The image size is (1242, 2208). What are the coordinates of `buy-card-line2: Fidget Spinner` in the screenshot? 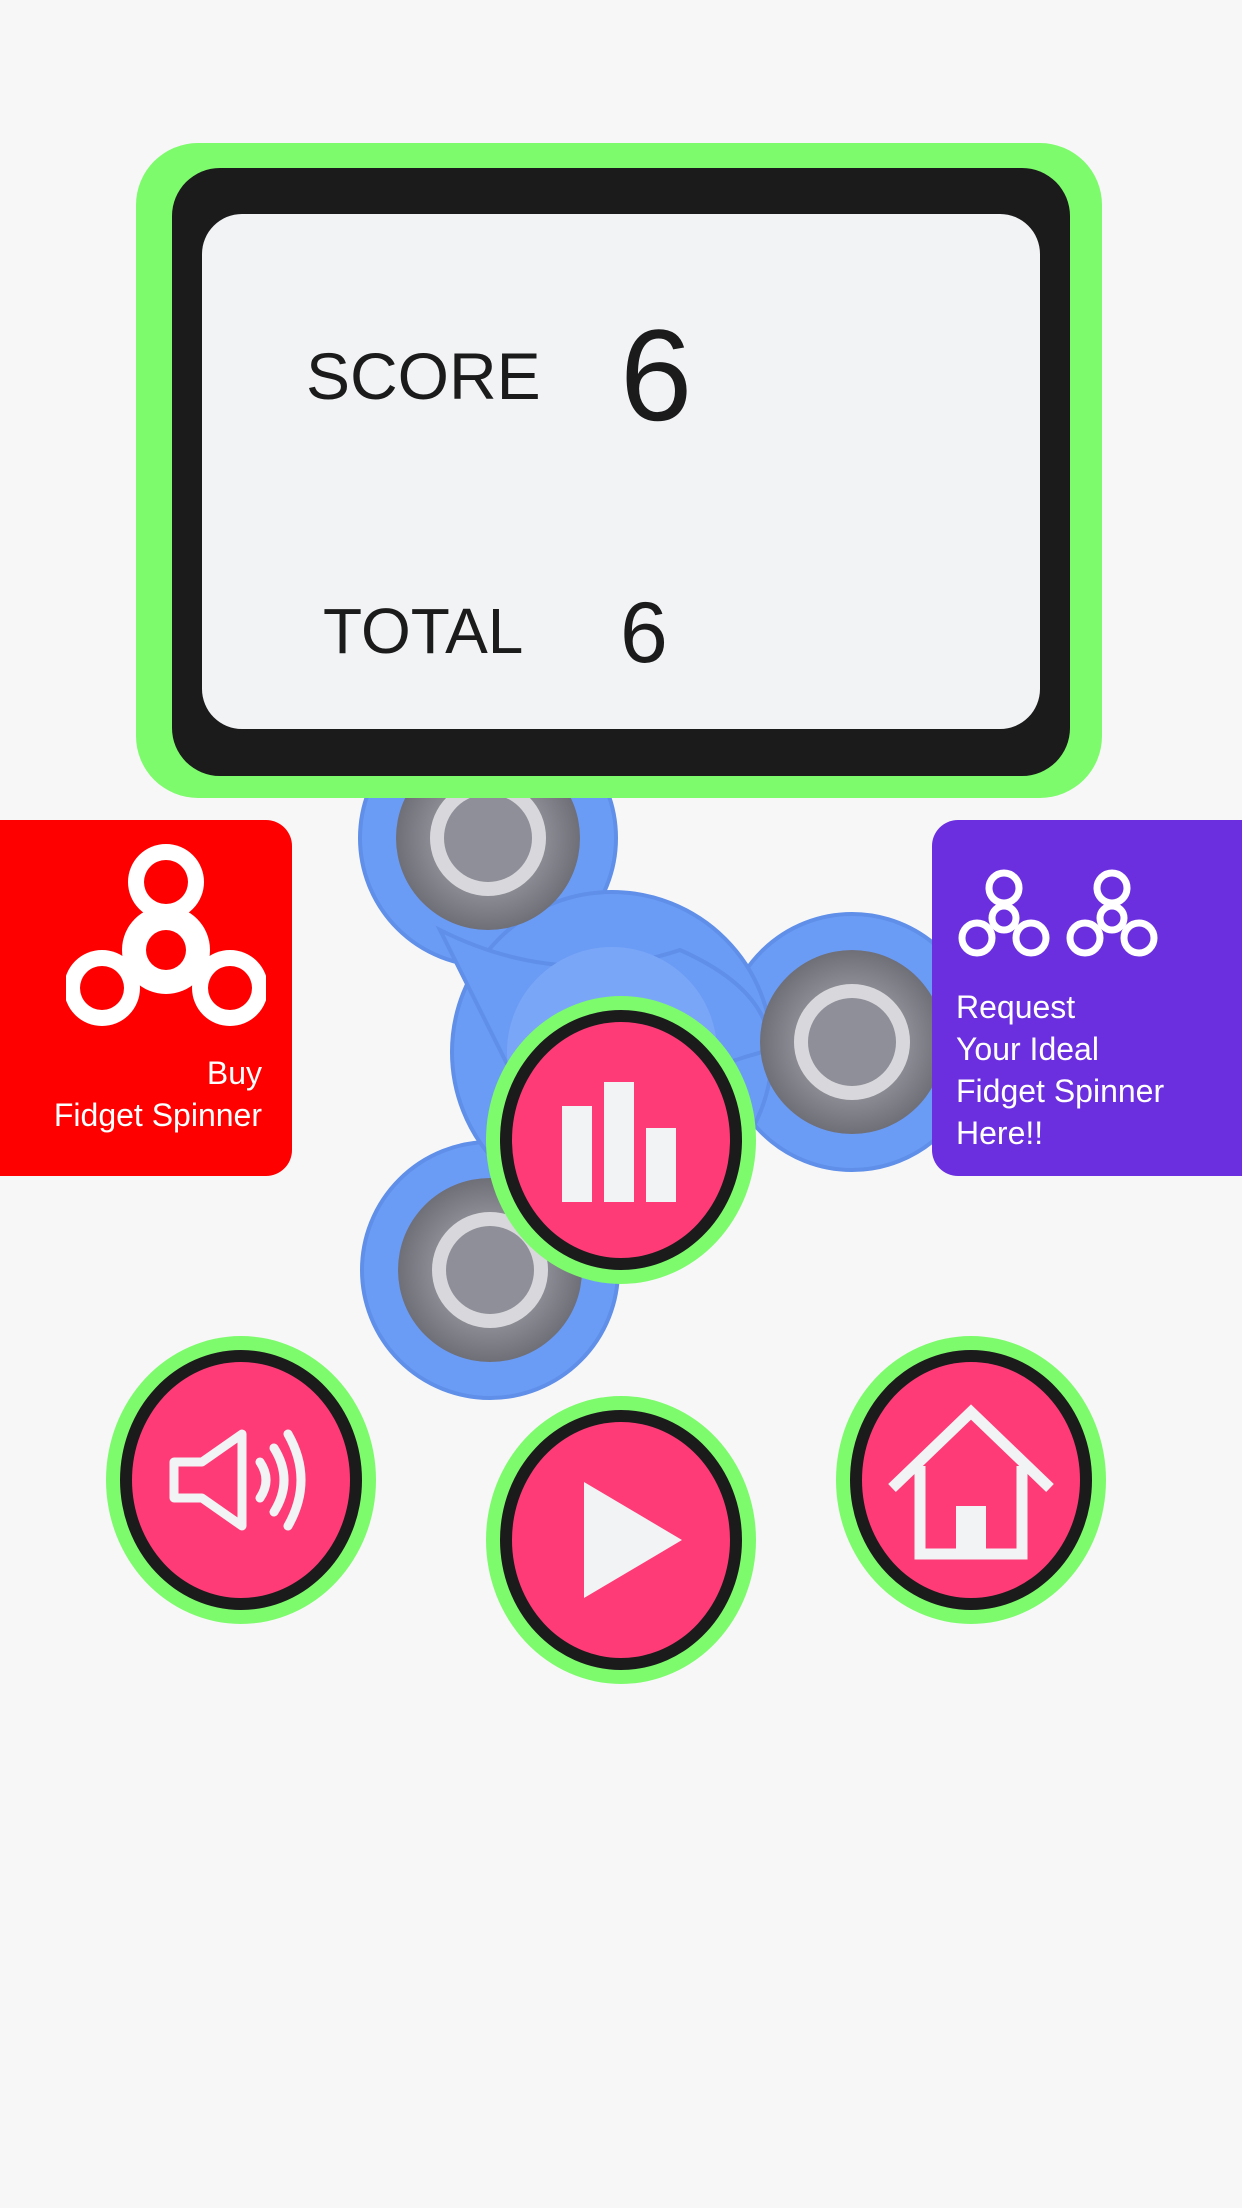 It's located at (157, 1115).